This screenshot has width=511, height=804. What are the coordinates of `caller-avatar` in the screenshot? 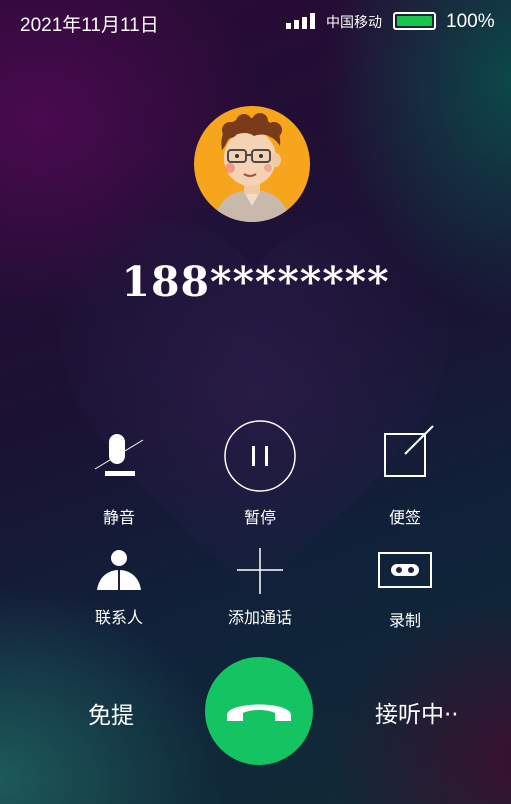 It's located at (252, 164).